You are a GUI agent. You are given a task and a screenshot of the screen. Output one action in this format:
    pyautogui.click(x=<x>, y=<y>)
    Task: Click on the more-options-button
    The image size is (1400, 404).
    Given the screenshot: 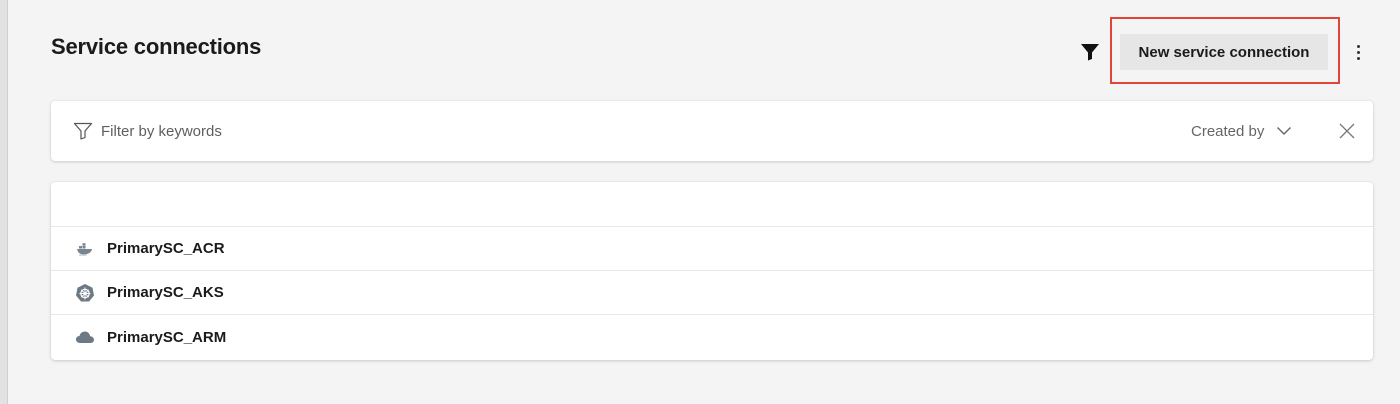 What is the action you would take?
    pyautogui.click(x=1358, y=52)
    